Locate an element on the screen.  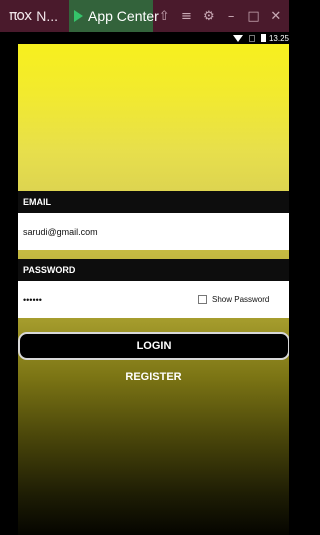
show-password-label: Show Password is located at coordinates (241, 299).